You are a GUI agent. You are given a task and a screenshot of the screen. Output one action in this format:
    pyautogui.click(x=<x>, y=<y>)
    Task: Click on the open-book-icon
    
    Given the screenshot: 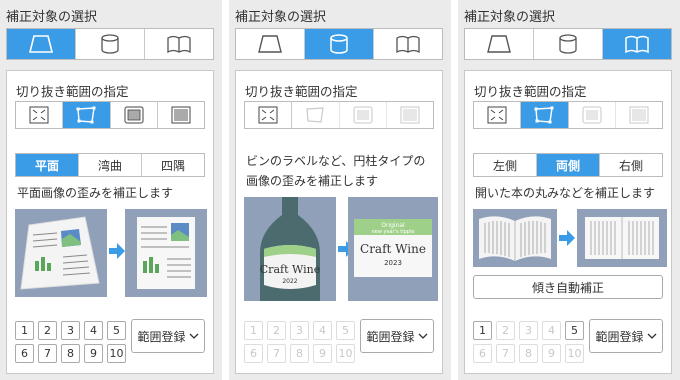 What is the action you would take?
    pyautogui.click(x=637, y=44)
    